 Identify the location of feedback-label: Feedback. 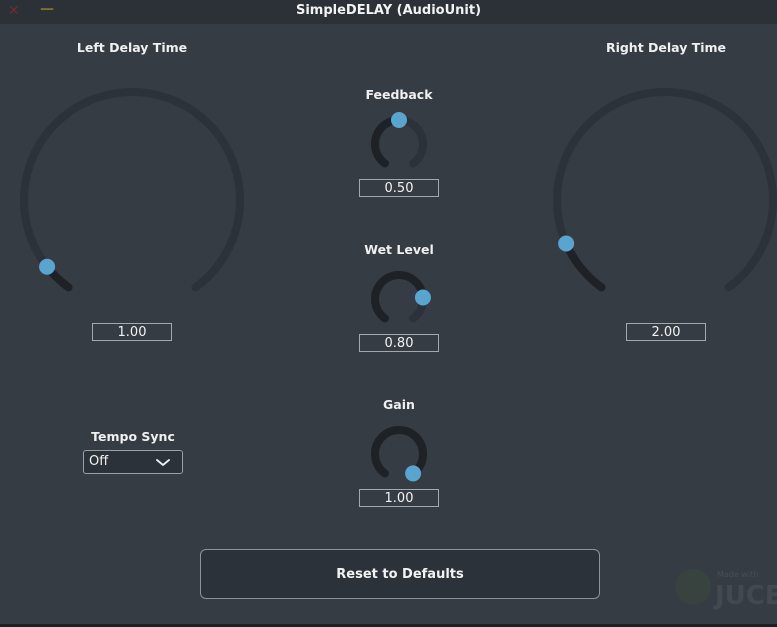
(399, 94).